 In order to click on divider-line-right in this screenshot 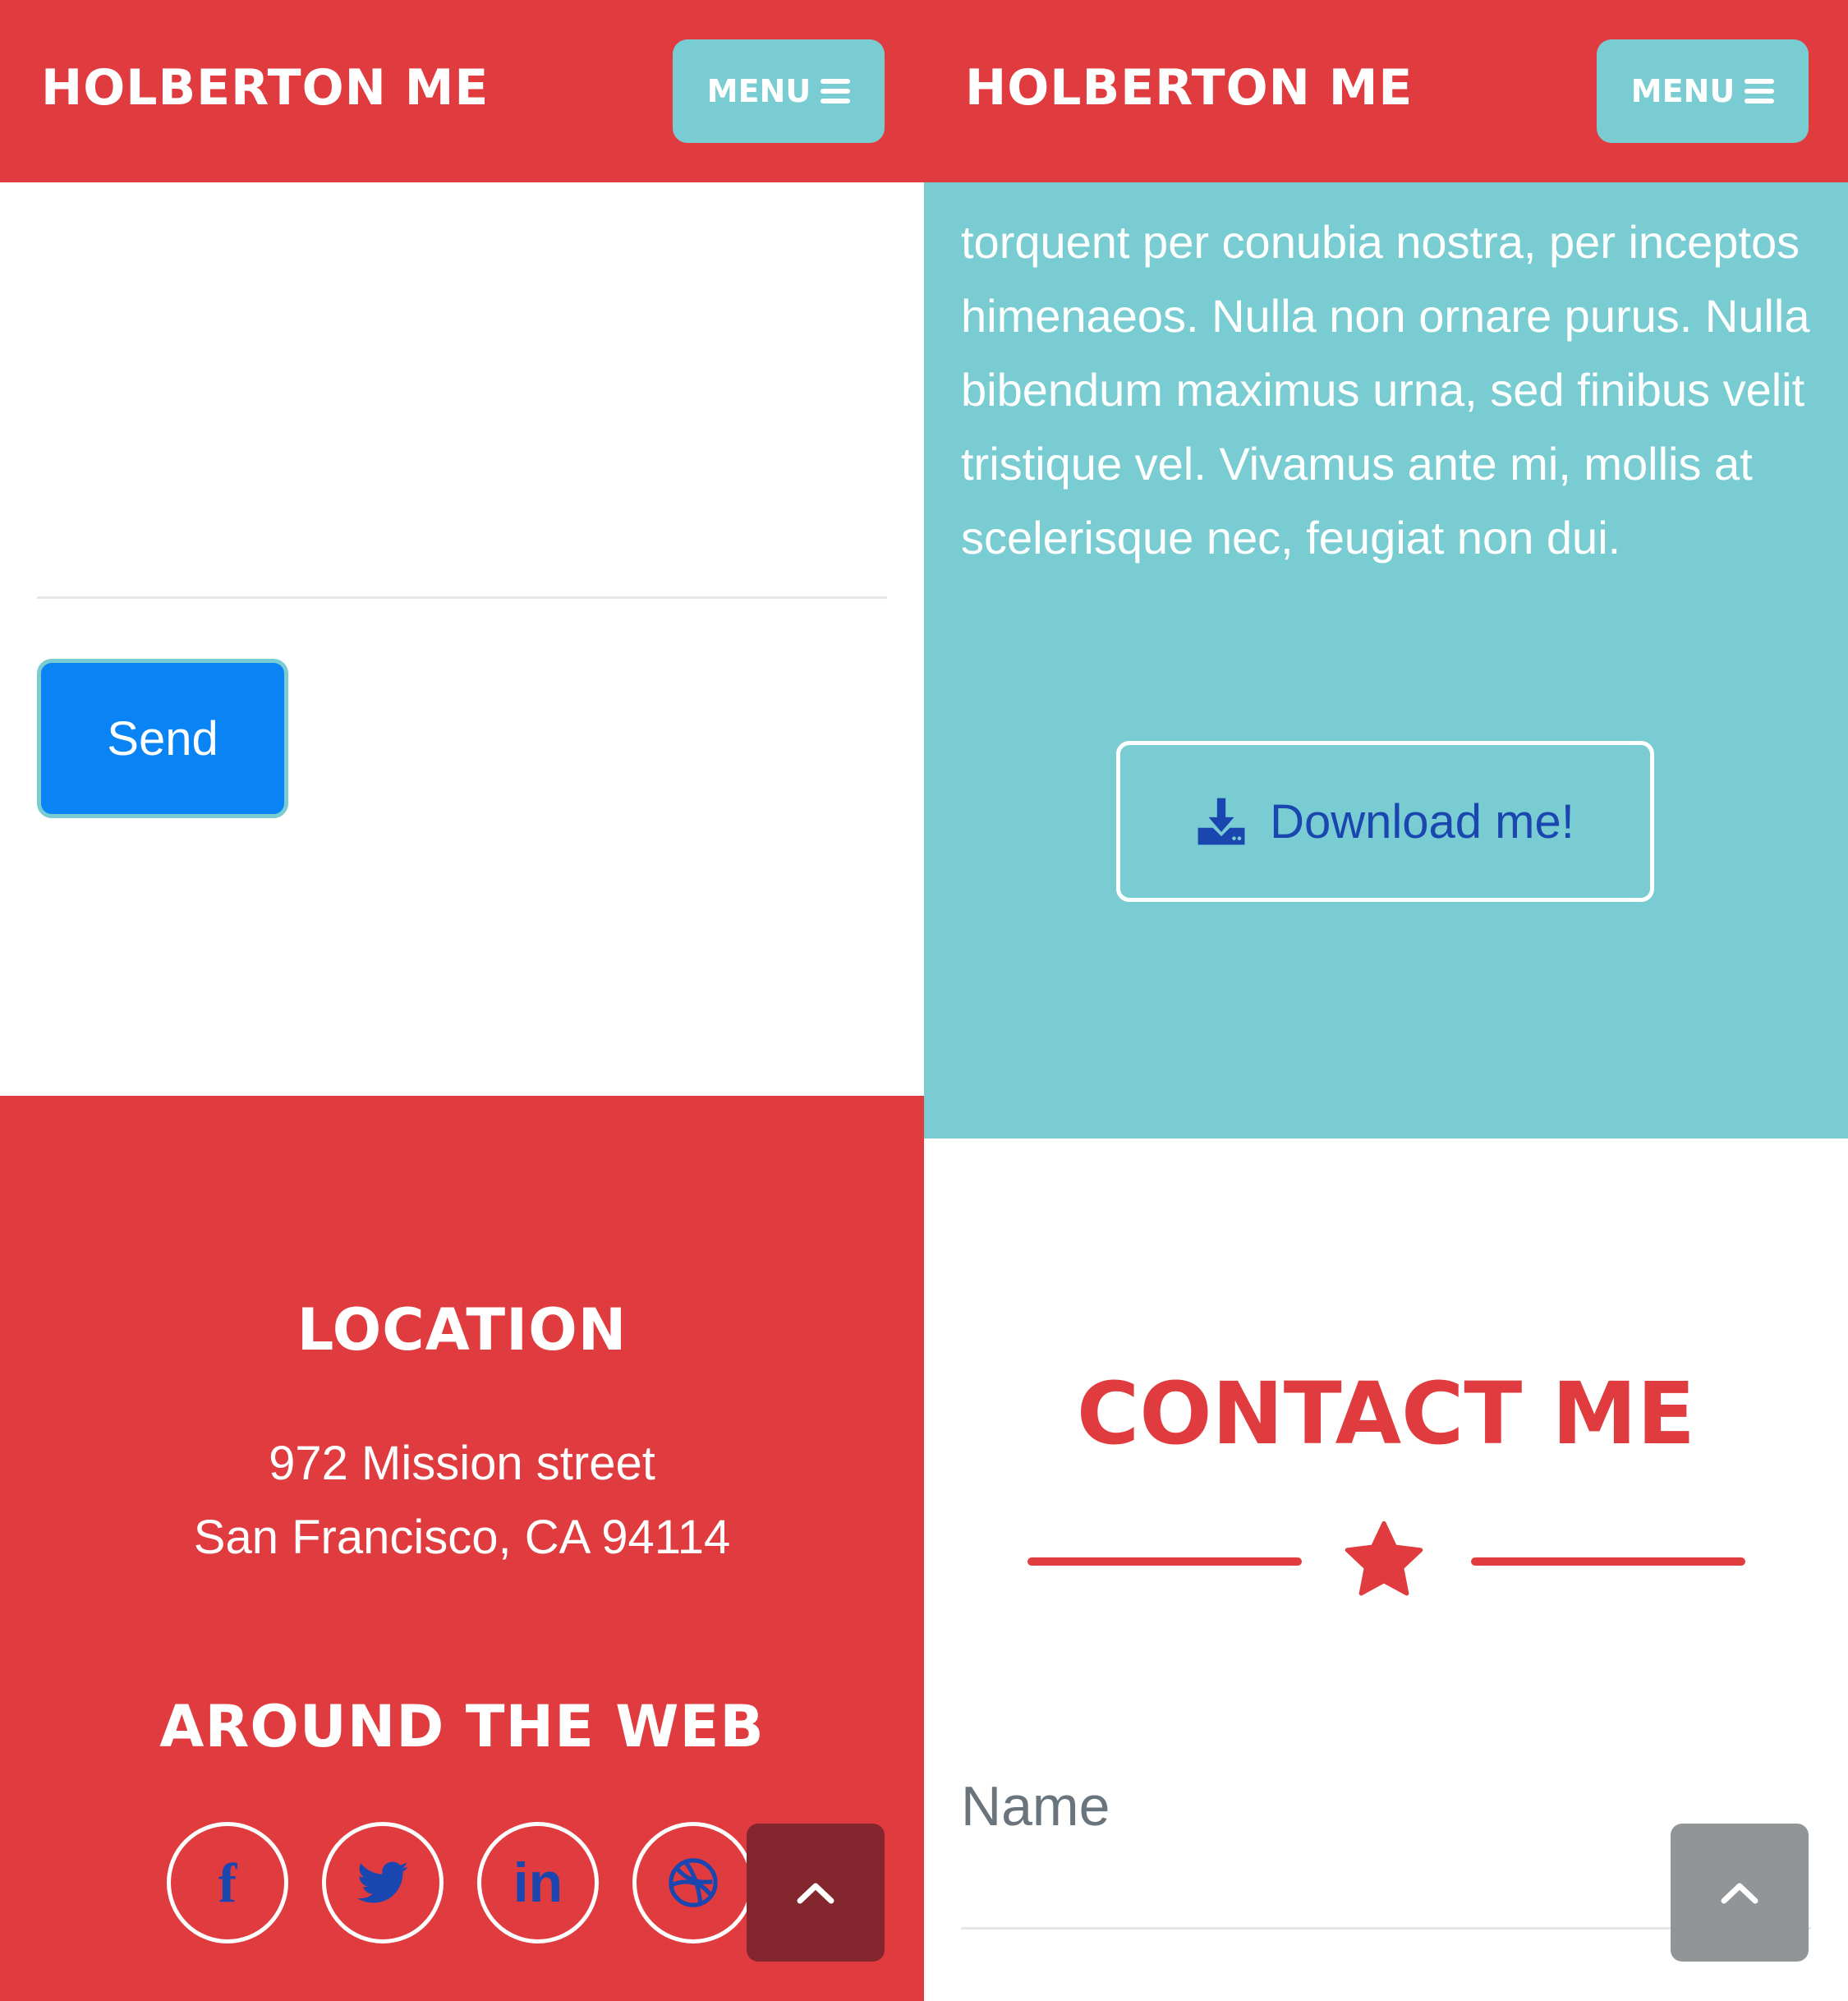, I will do `click(1608, 1561)`.